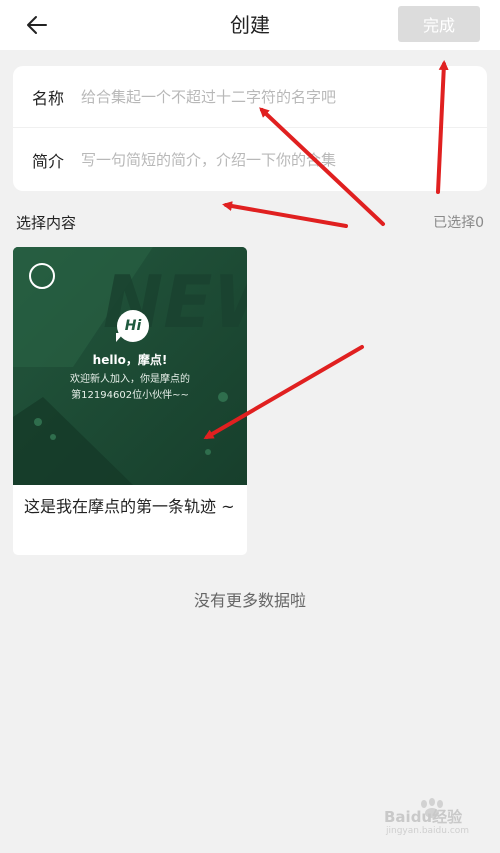 Image resolution: width=500 pixels, height=853 pixels. I want to click on collection-form-card: 名称 简介, so click(250, 128).